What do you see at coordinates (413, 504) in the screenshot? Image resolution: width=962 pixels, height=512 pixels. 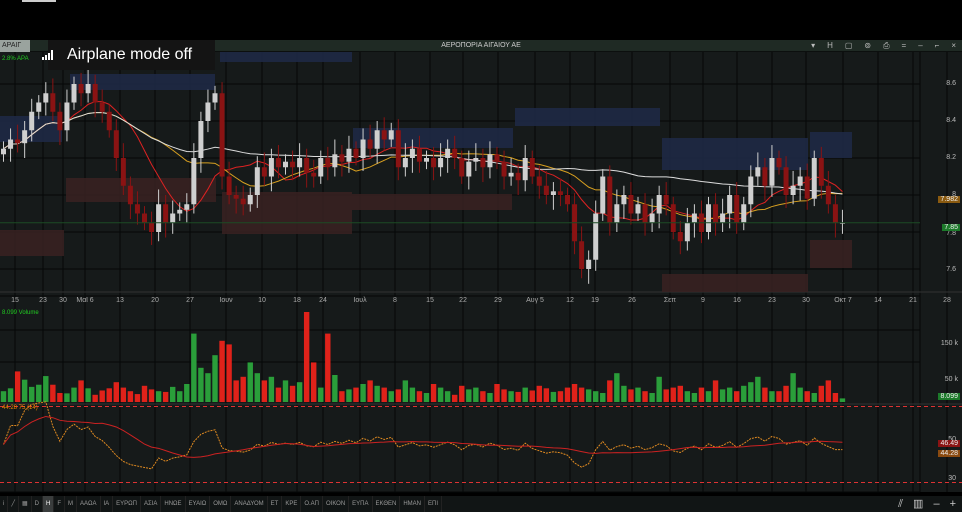 I see `period-button: ΗΜΑΝ` at bounding box center [413, 504].